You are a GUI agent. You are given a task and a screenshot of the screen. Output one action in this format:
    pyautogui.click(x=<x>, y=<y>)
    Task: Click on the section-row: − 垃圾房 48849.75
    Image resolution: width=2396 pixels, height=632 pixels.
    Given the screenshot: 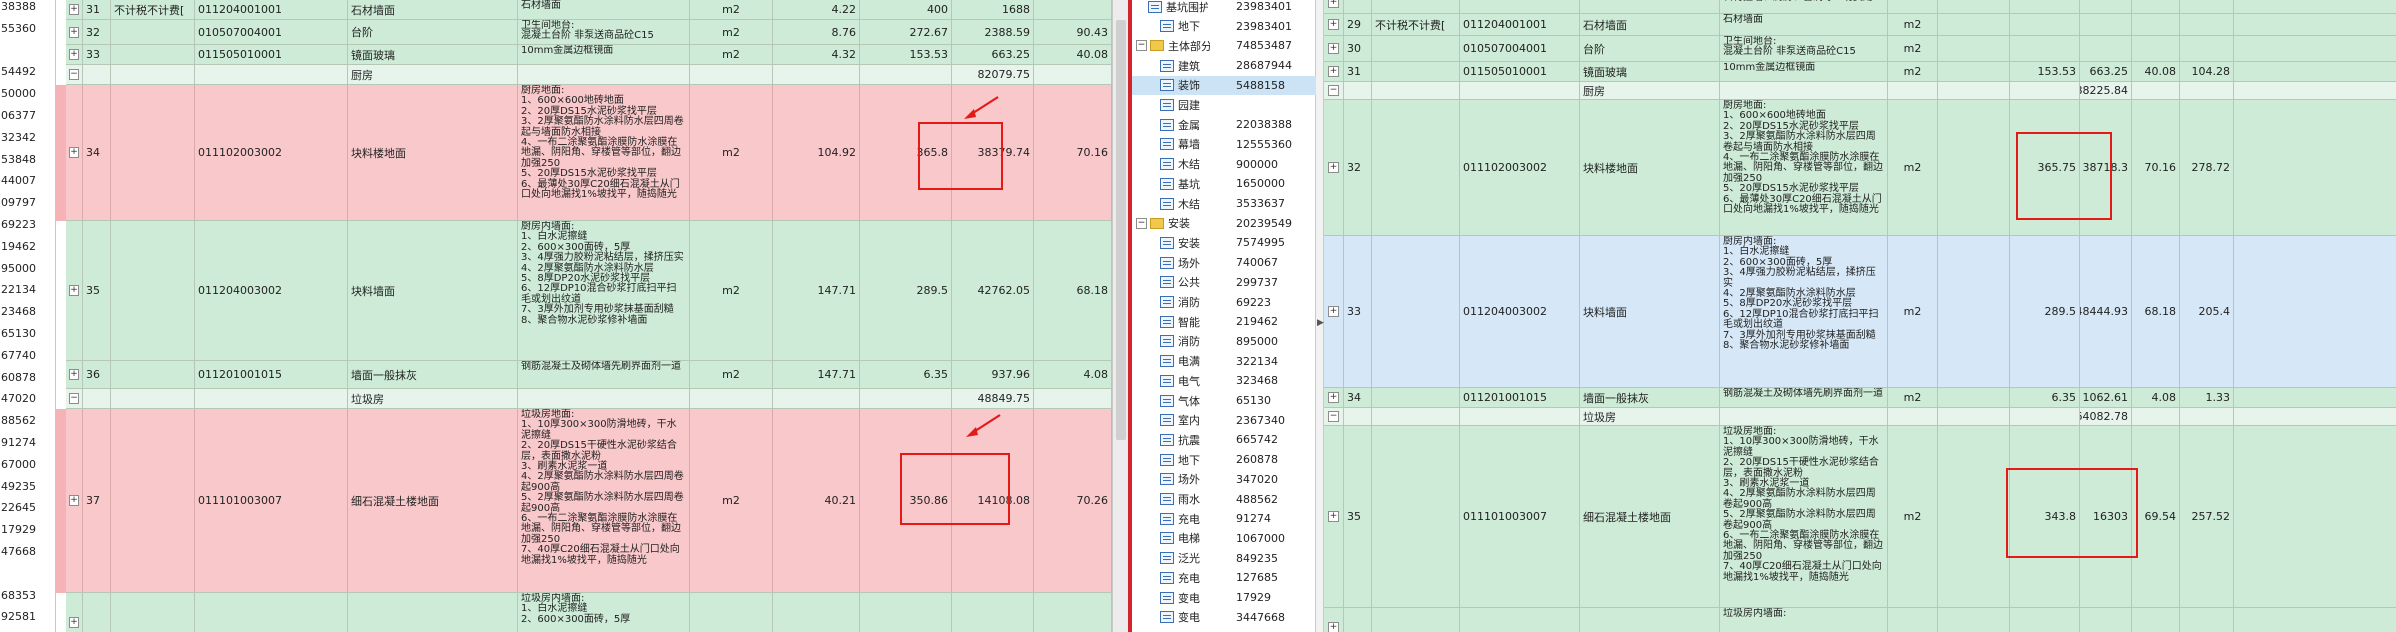 What is the action you would take?
    pyautogui.click(x=589, y=399)
    